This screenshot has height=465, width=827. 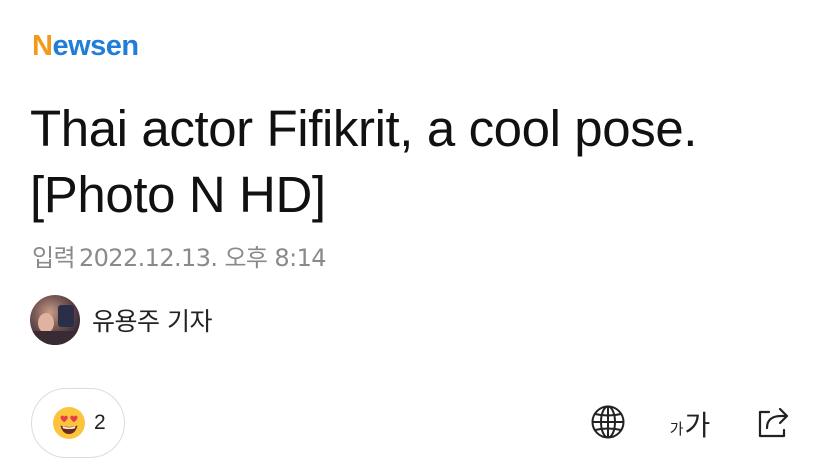 I want to click on reporter-info: 유용주 기자, so click(x=121, y=320).